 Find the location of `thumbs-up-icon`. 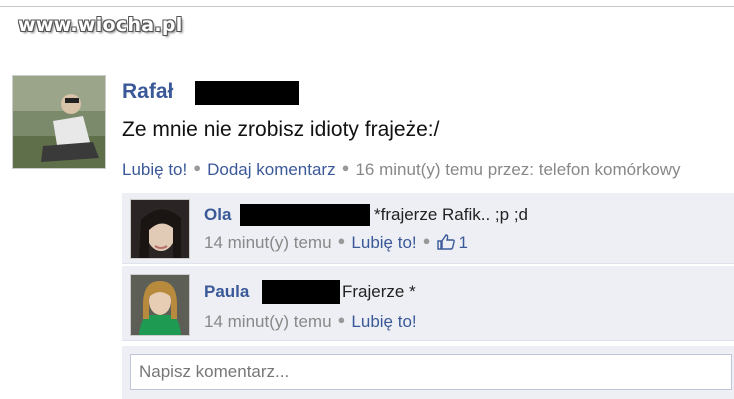

thumbs-up-icon is located at coordinates (445, 242).